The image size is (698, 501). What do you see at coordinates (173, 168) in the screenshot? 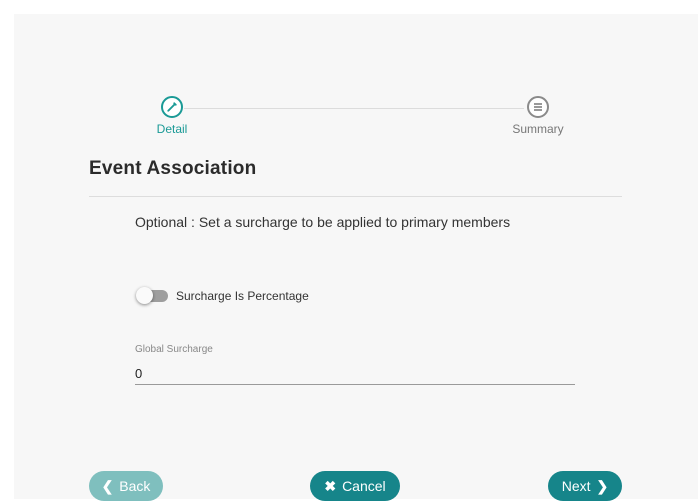
I see `section-title: Event Association` at bounding box center [173, 168].